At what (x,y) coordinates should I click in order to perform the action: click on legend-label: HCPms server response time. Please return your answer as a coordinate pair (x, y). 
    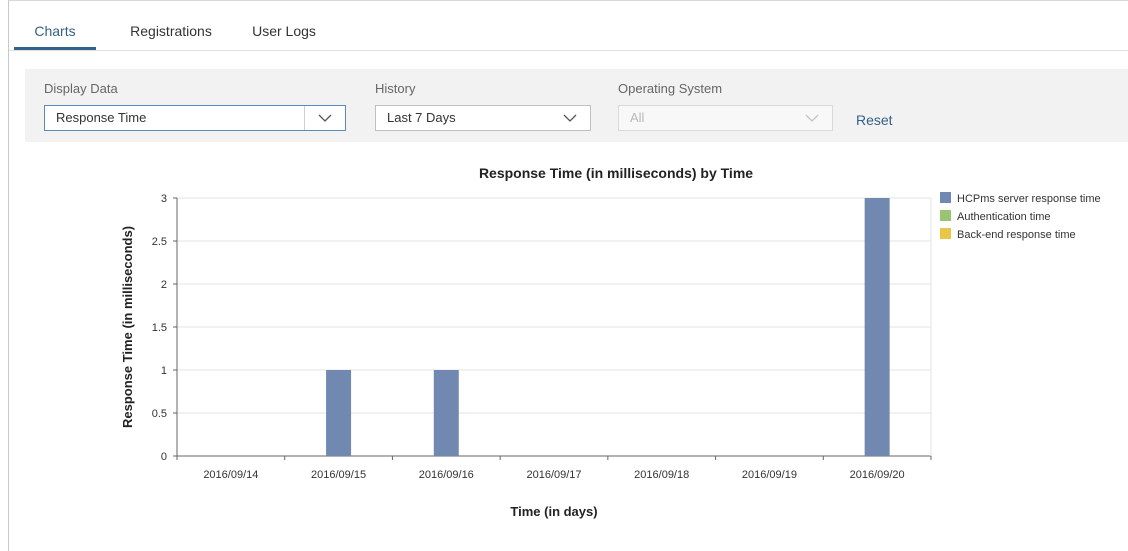
    Looking at the image, I should click on (1029, 199).